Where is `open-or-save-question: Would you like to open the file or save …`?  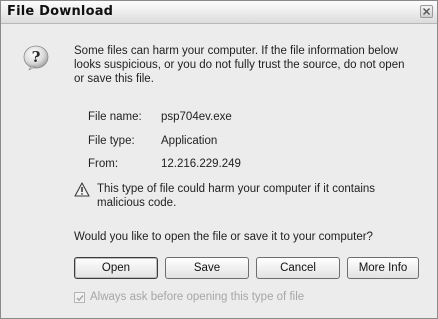 open-or-save-question: Would you like to open the file or save … is located at coordinates (223, 237).